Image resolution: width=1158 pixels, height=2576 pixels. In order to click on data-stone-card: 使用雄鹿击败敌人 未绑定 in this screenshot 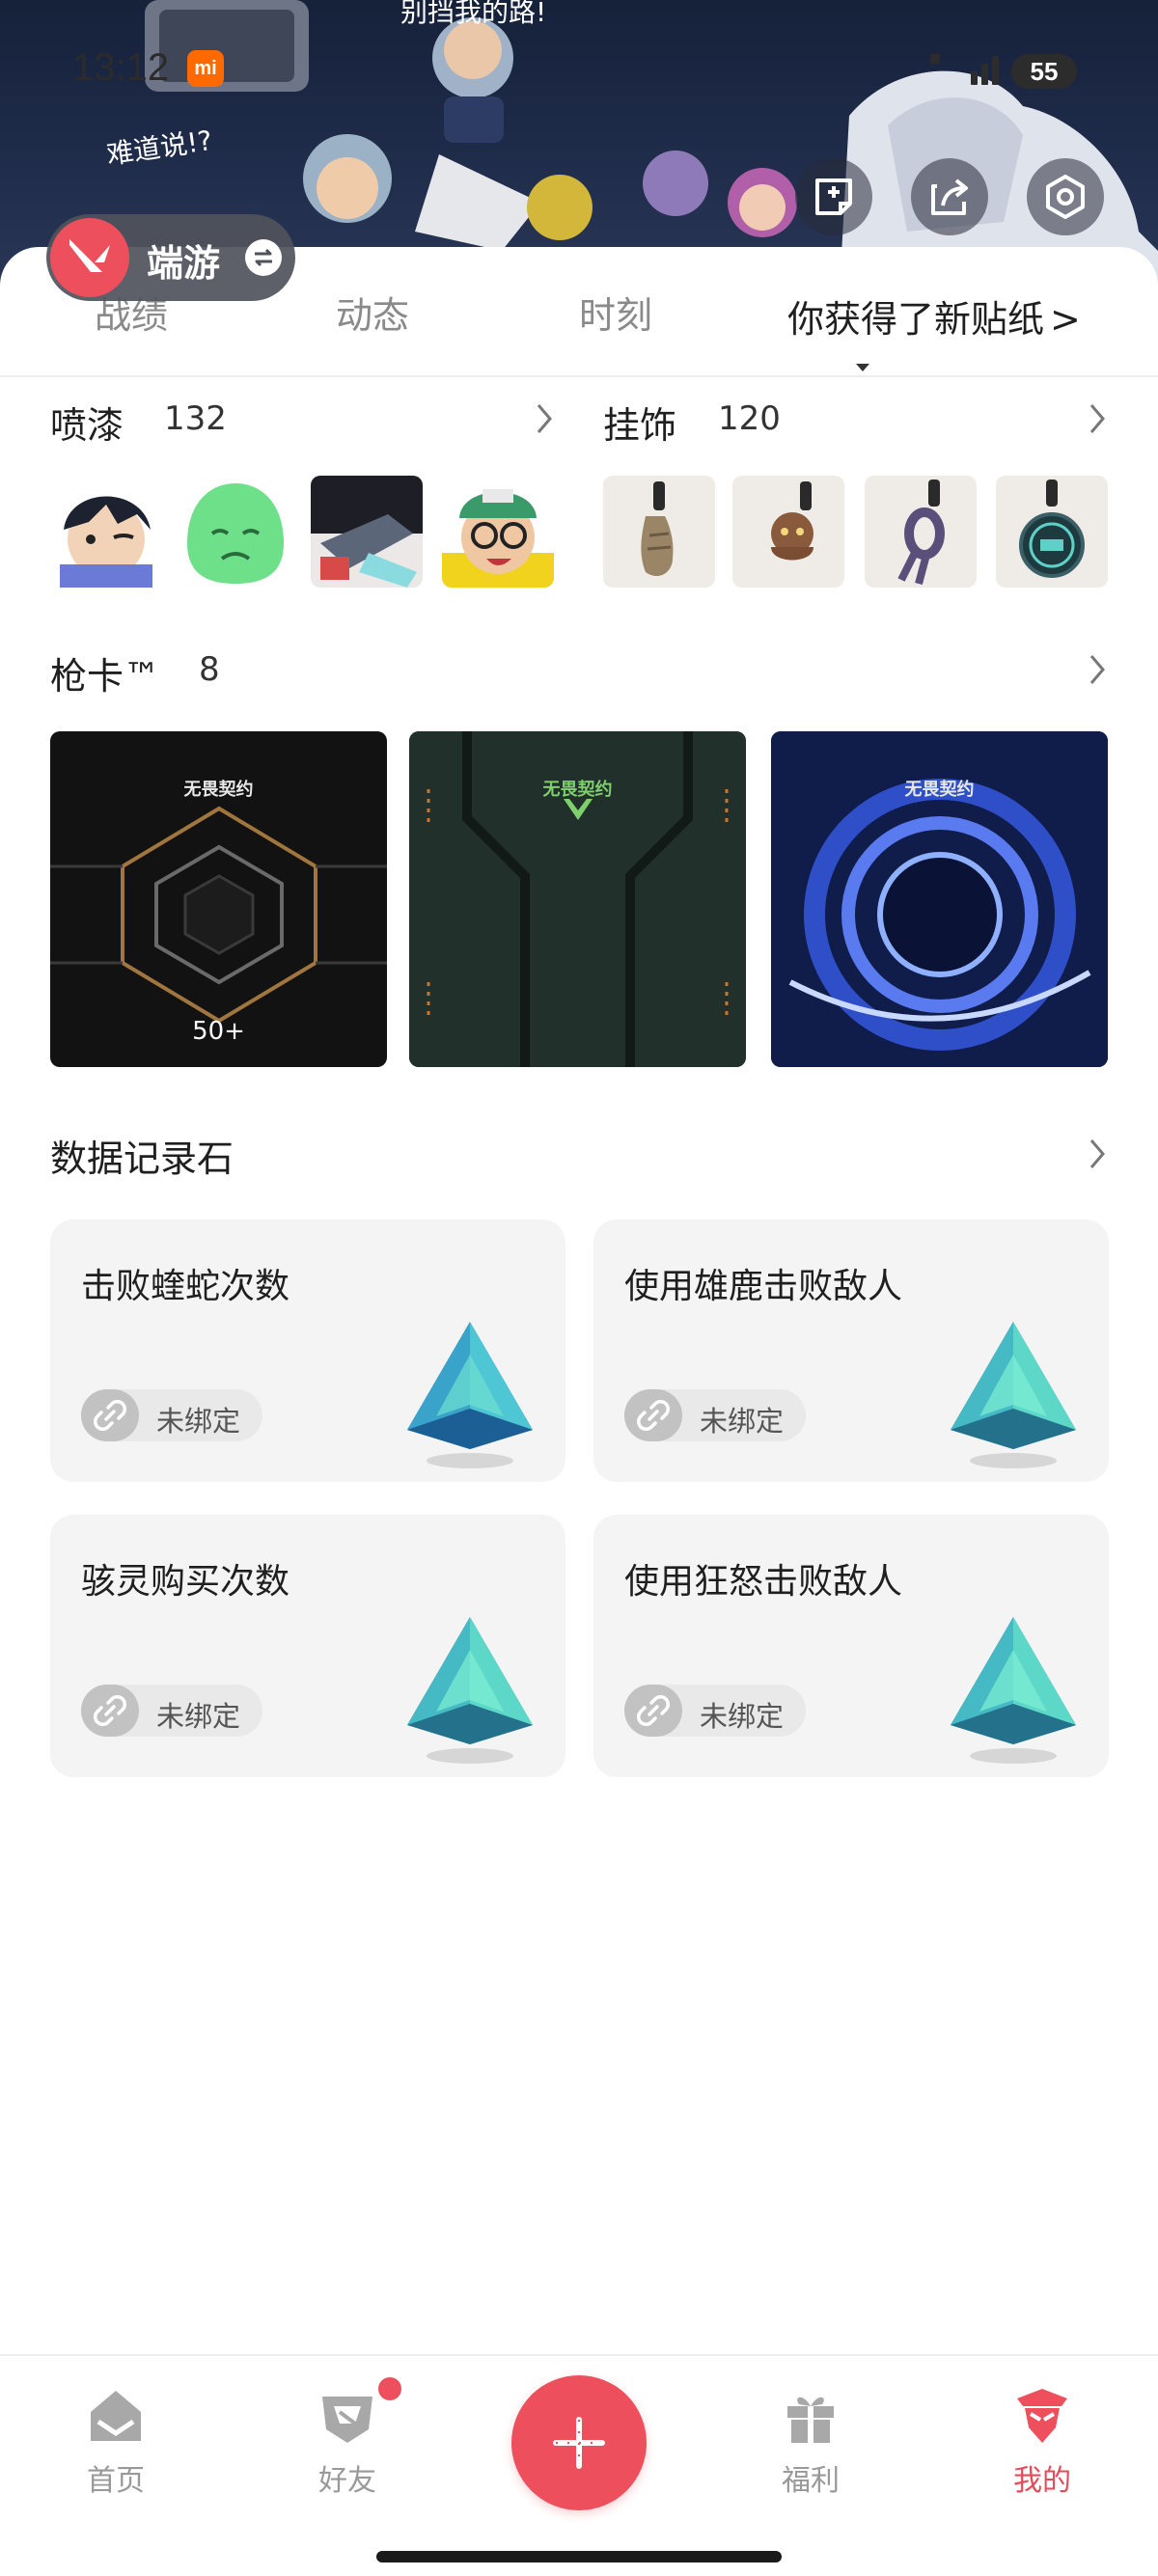, I will do `click(851, 1350)`.